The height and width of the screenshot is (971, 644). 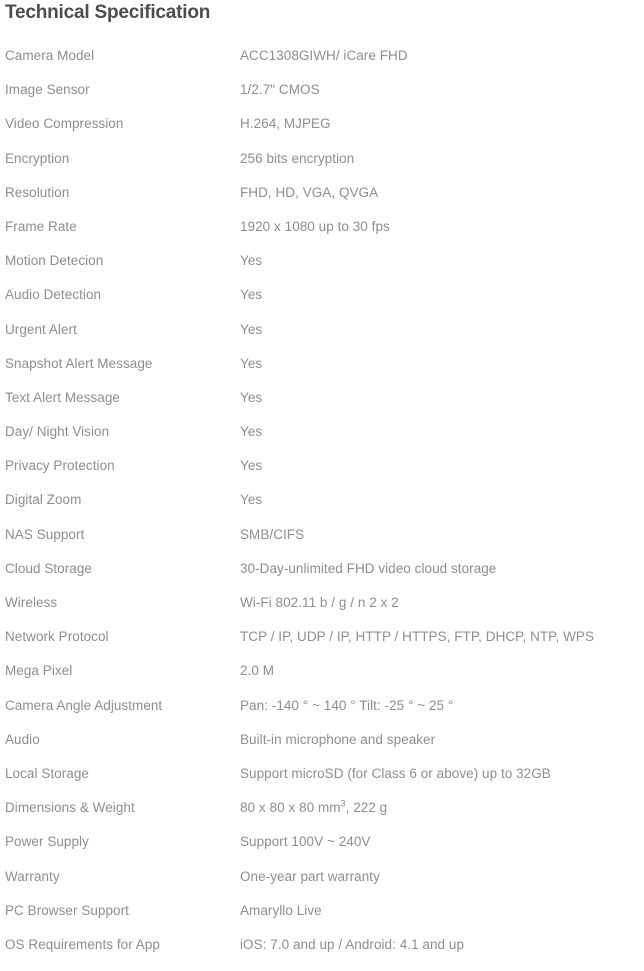 I want to click on spec-value: One-year part warranty, so click(x=310, y=876).